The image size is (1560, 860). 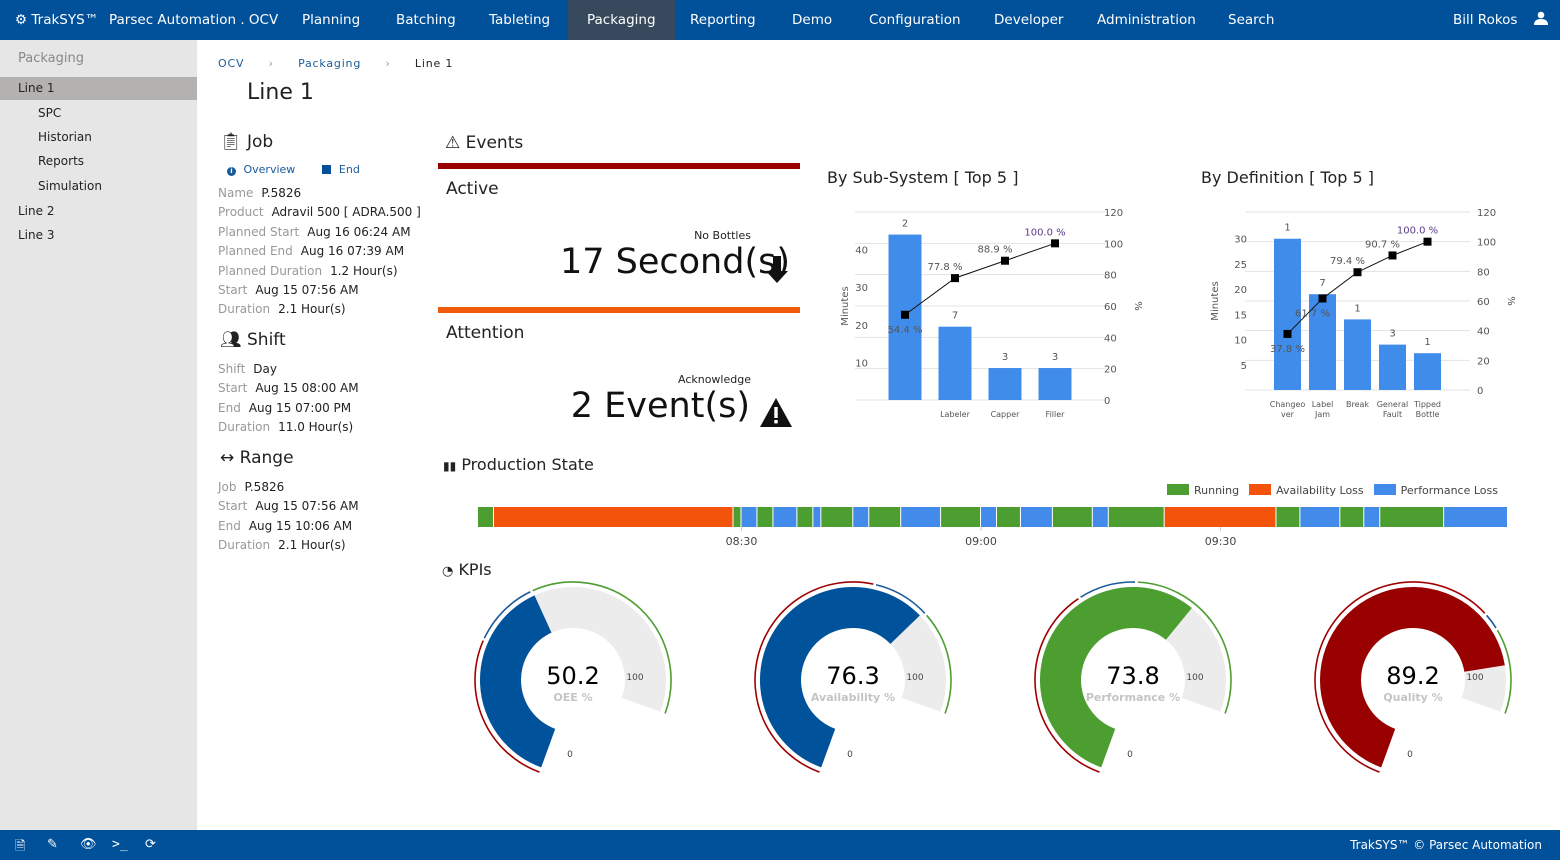 I want to click on gauge-min-label: 0, so click(x=1130, y=755).